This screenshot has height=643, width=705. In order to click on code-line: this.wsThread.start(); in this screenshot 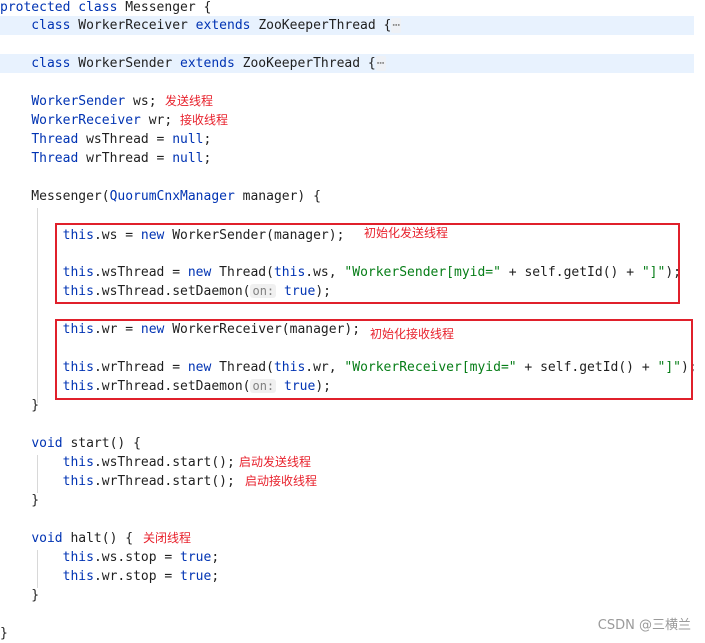, I will do `click(117, 462)`.